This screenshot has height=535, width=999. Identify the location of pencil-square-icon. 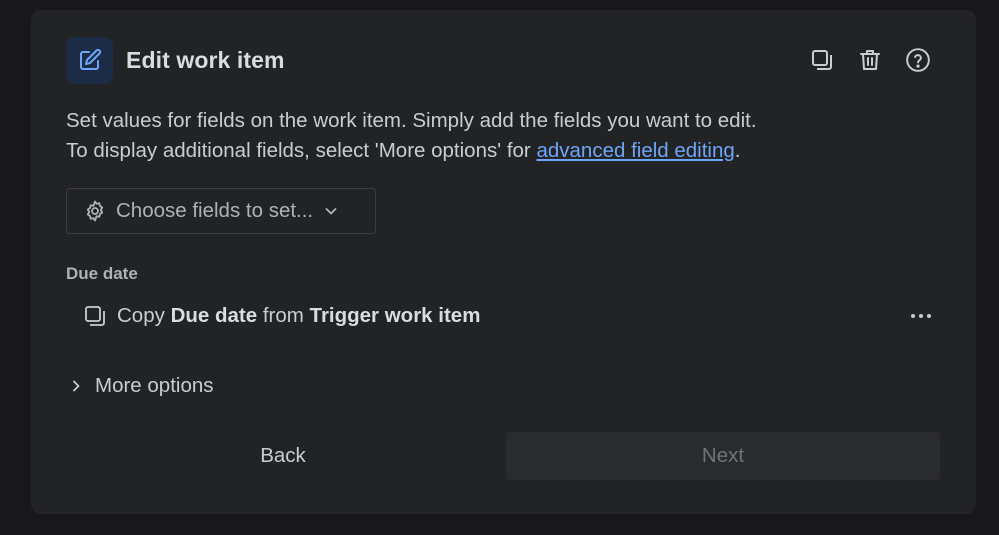
(89, 60).